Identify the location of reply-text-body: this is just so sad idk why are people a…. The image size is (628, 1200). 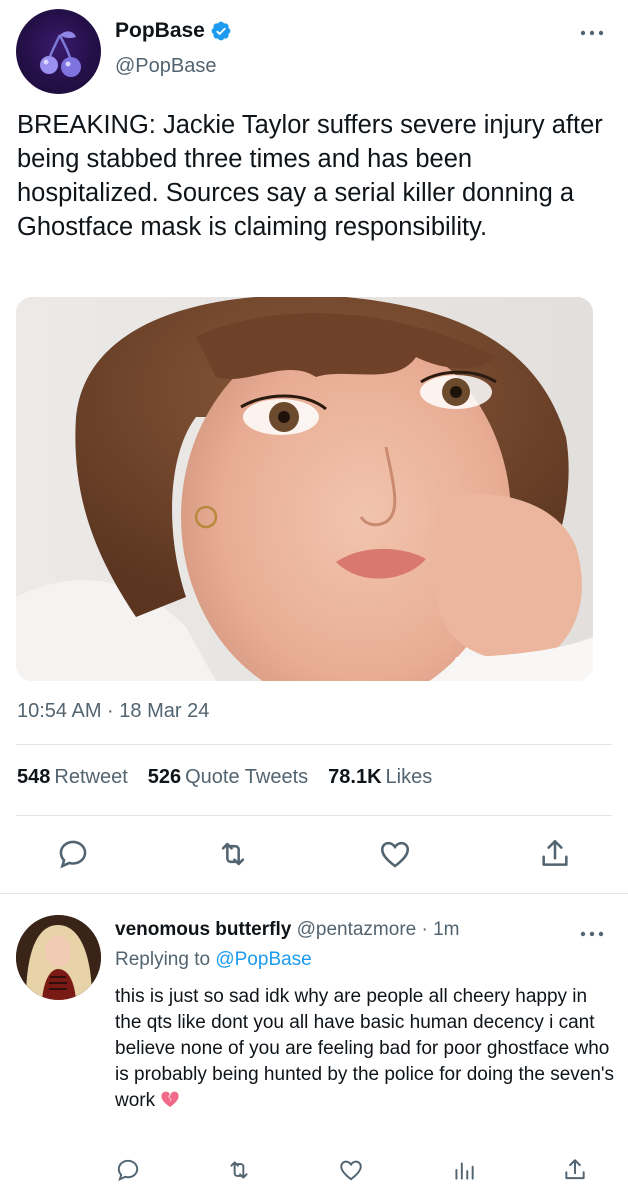
(365, 1048).